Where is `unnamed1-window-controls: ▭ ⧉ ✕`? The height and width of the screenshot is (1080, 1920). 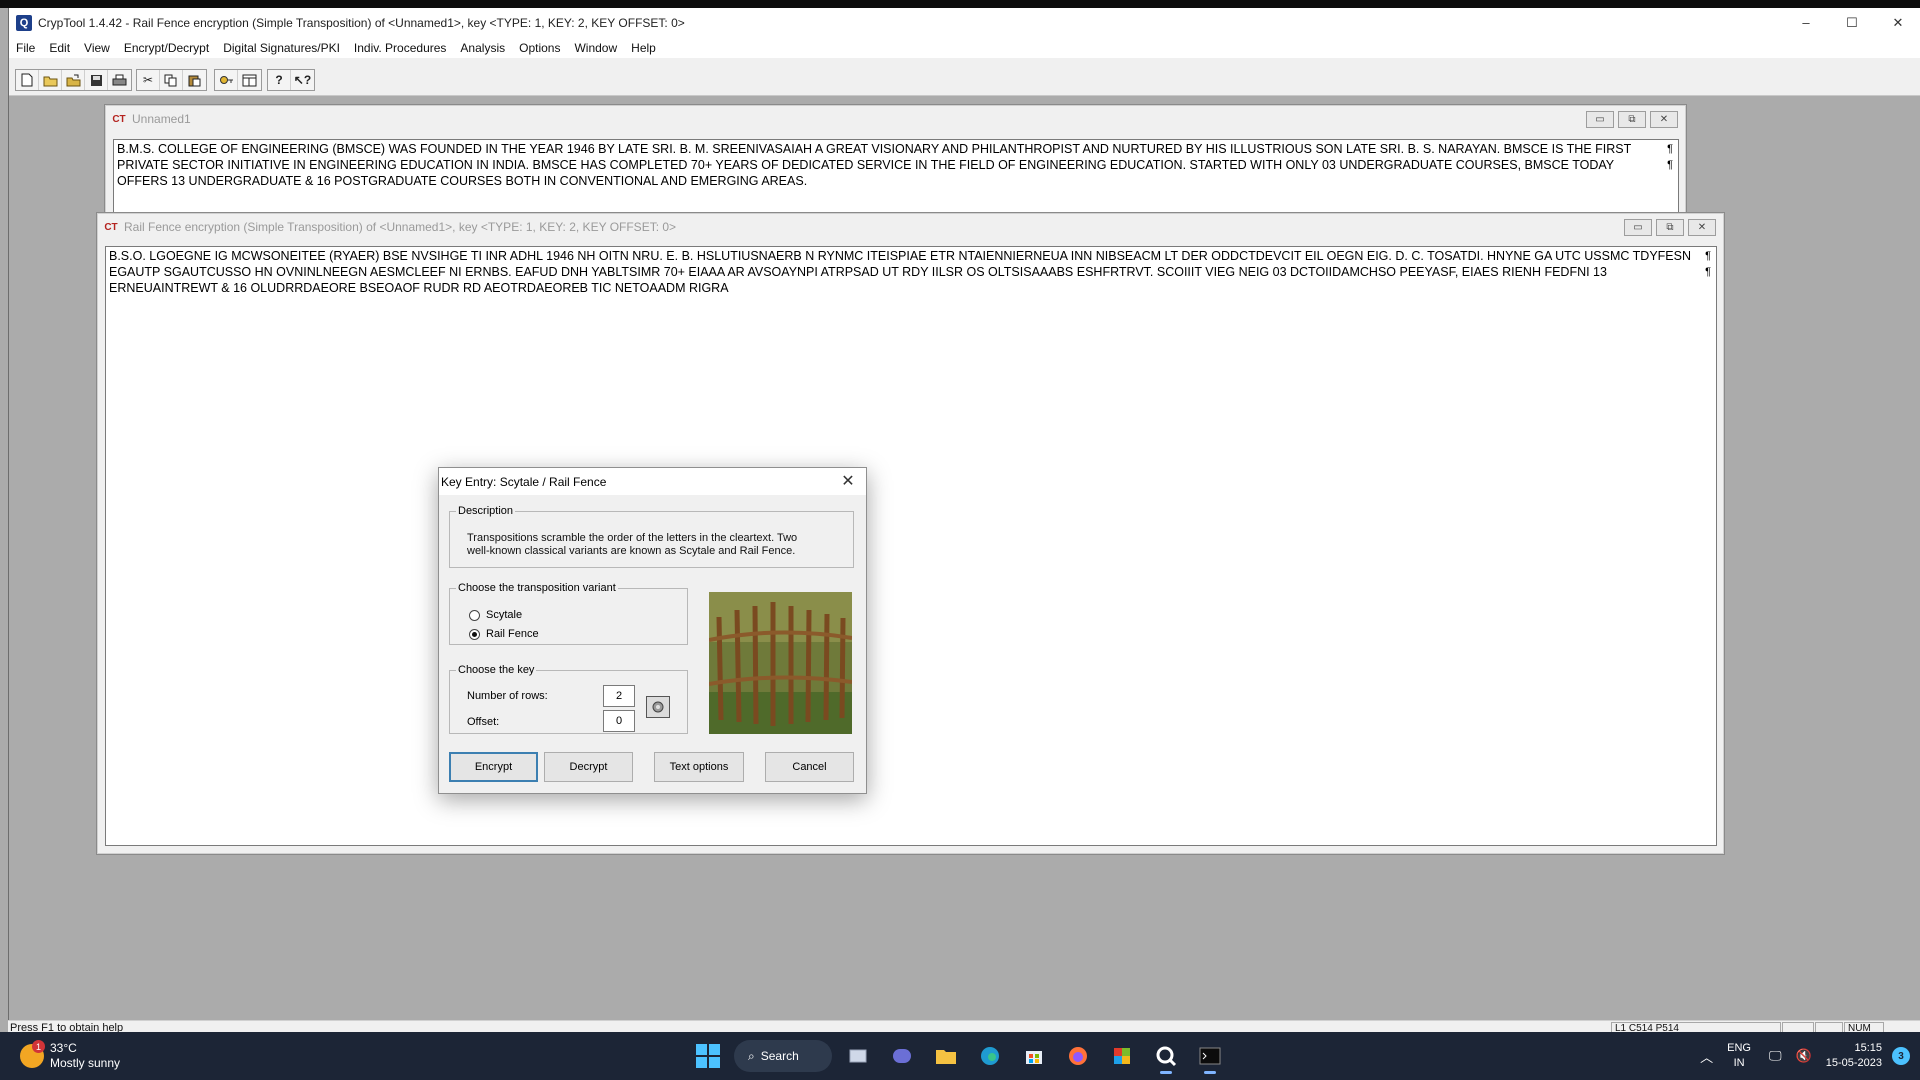
unnamed1-window-controls: ▭ ⧉ ✕ is located at coordinates (1632, 119).